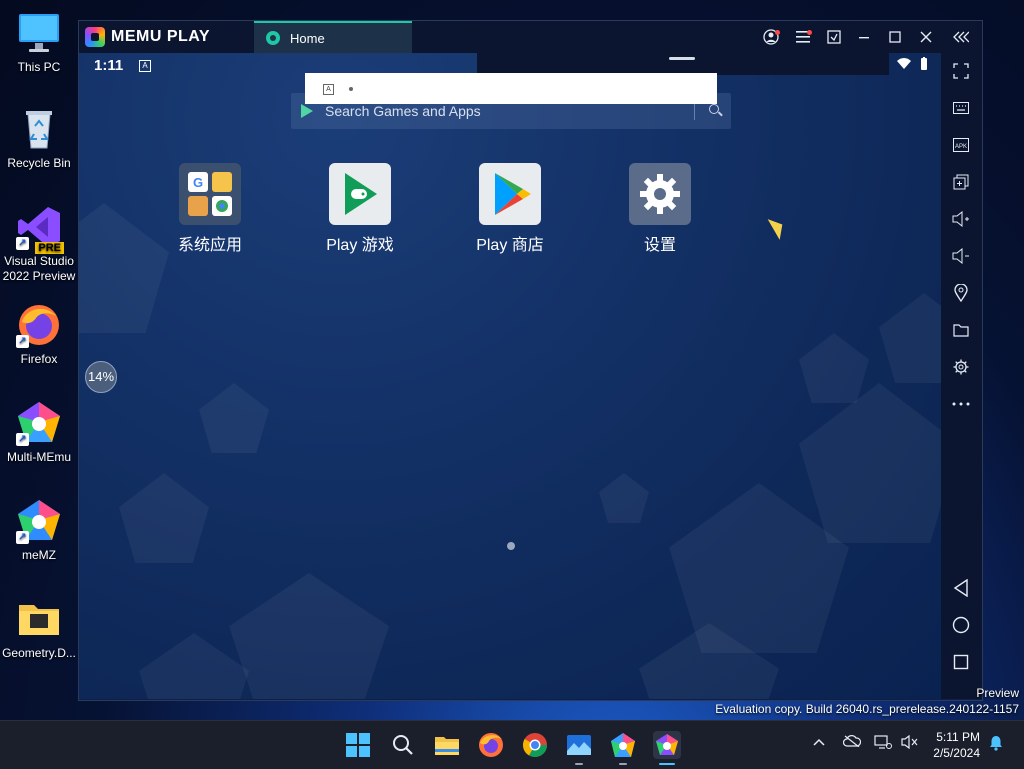 The width and height of the screenshot is (1024, 769). Describe the element at coordinates (996, 744) in the screenshot. I see `notifications-button` at that location.